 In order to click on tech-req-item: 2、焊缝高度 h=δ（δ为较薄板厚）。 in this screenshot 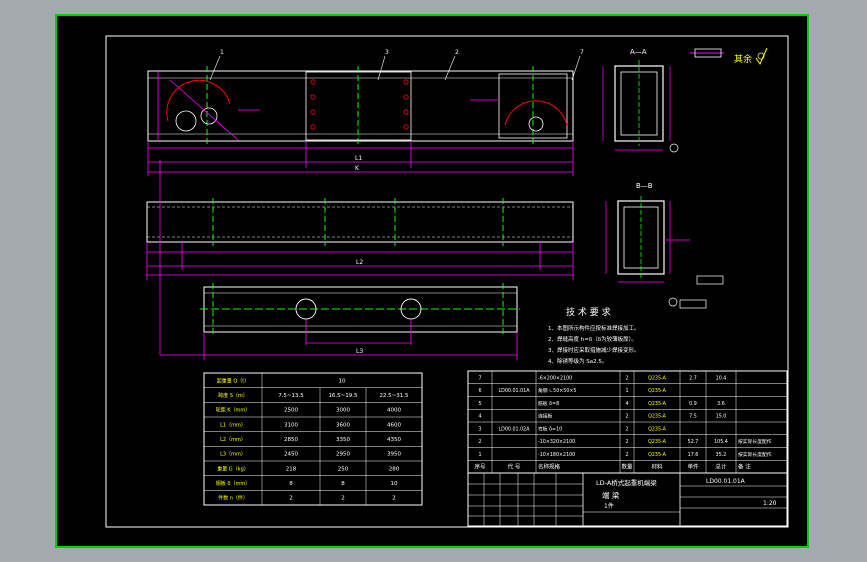, I will do `click(592, 339)`.